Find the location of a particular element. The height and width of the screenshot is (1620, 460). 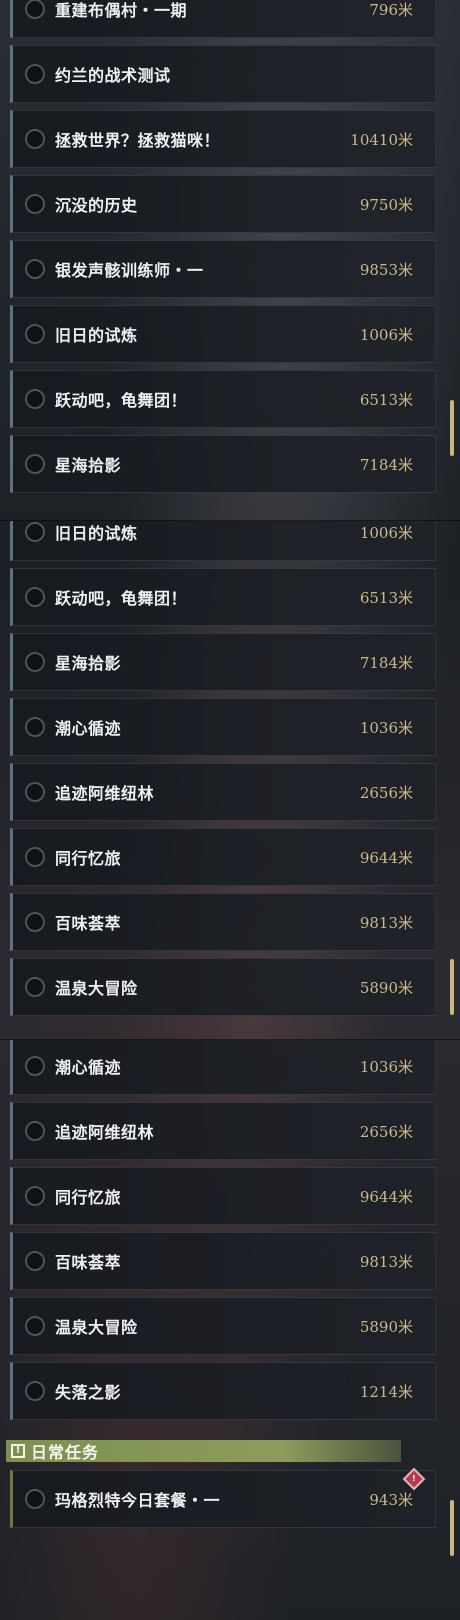

alert-glyph: ! is located at coordinates (414, 1478).